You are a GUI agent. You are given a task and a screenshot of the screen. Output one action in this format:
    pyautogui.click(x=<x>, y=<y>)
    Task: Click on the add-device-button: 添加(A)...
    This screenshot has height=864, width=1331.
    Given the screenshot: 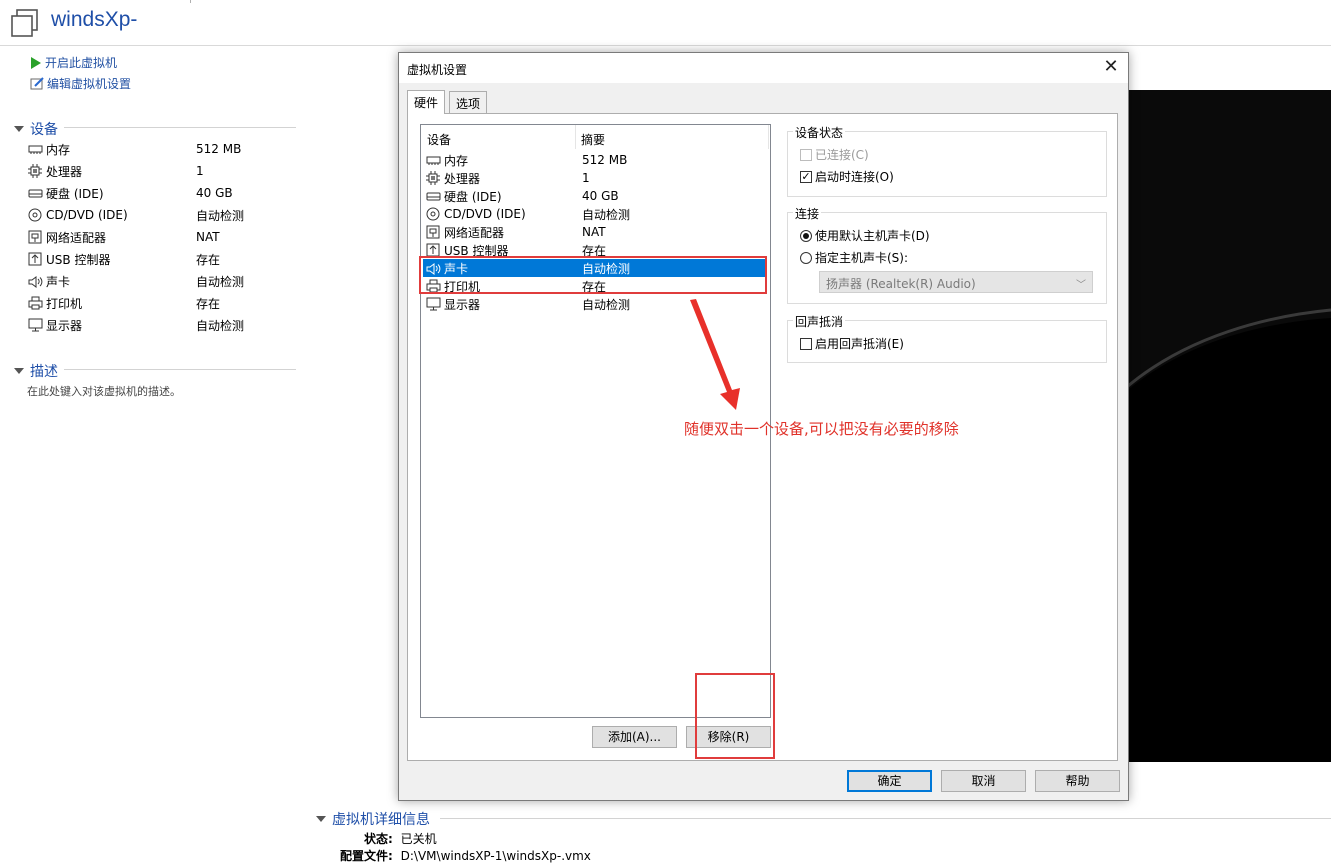 What is the action you would take?
    pyautogui.click(x=634, y=737)
    